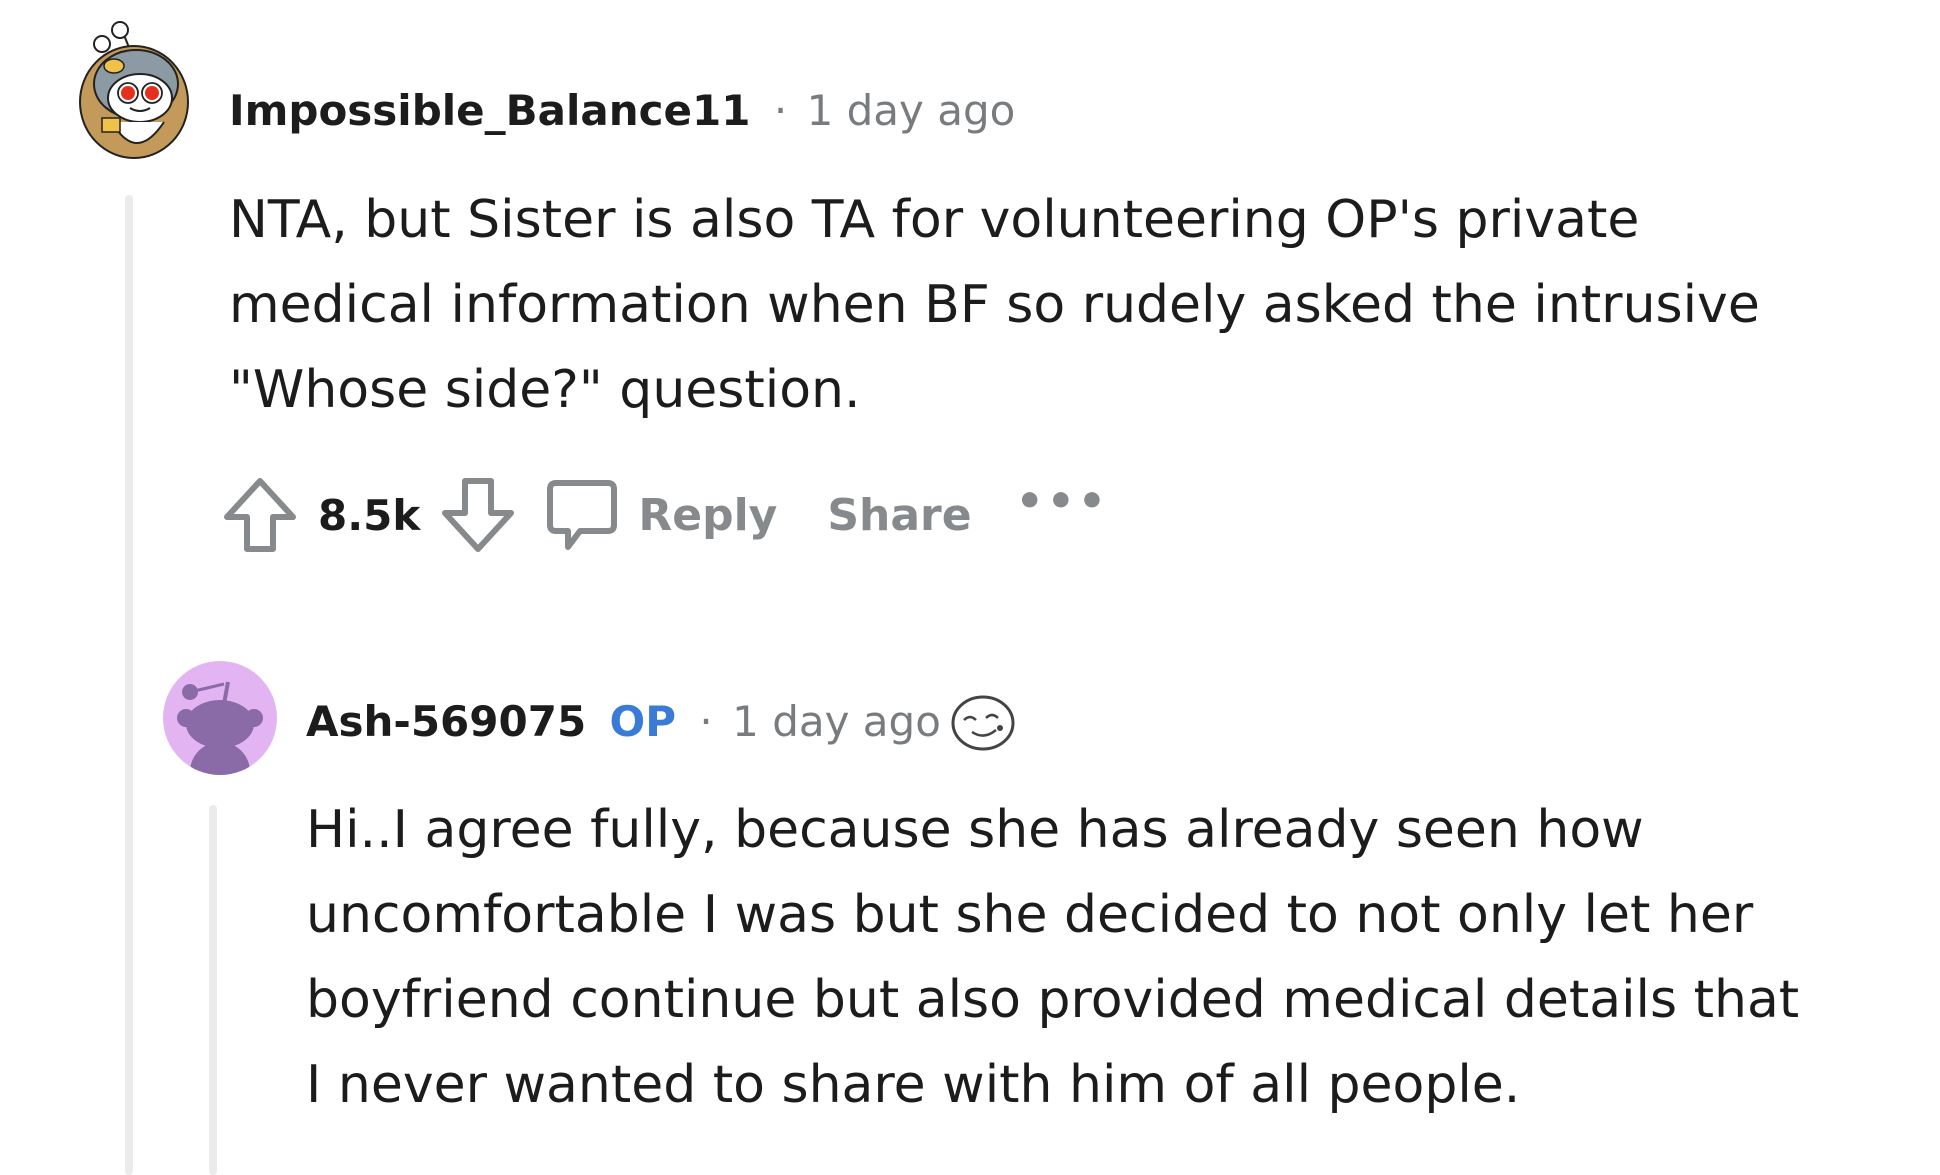  What do you see at coordinates (213, 990) in the screenshot?
I see `thread-line-reply` at bounding box center [213, 990].